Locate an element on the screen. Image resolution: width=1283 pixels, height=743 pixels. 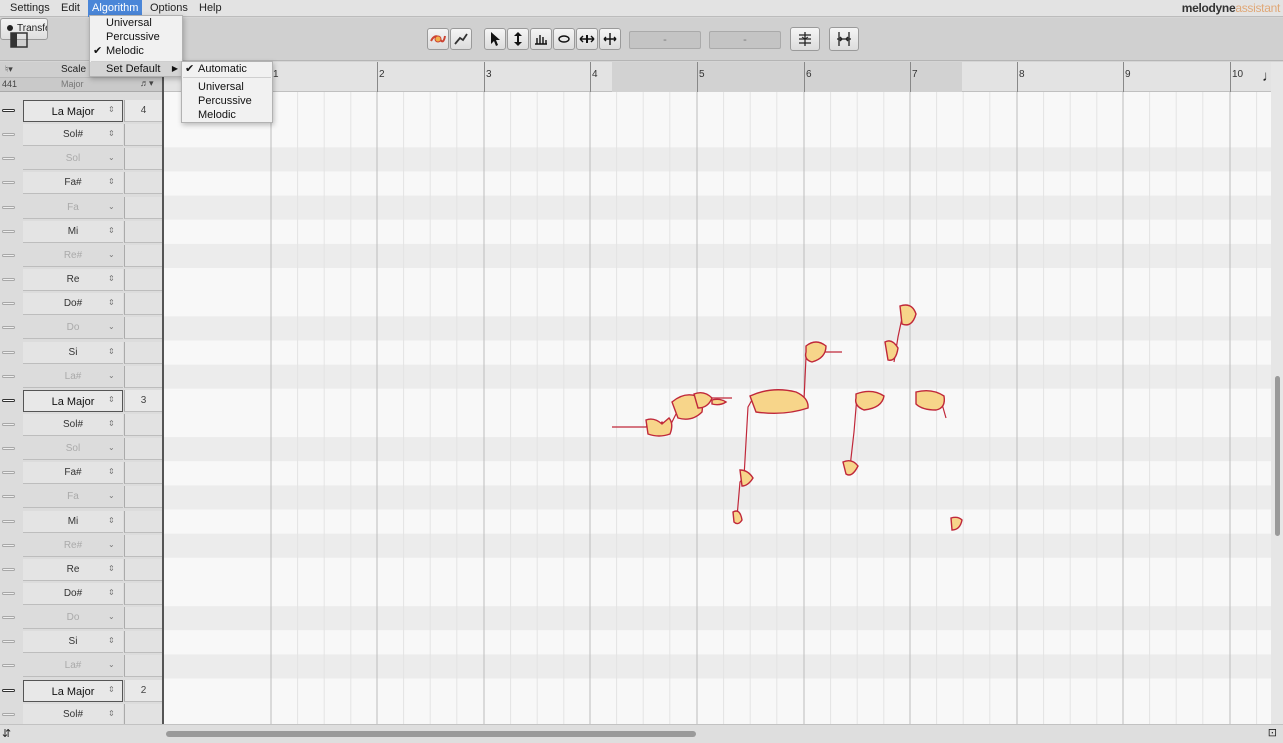
scale-row: Sol# ⇕ is located at coordinates (81, 425).